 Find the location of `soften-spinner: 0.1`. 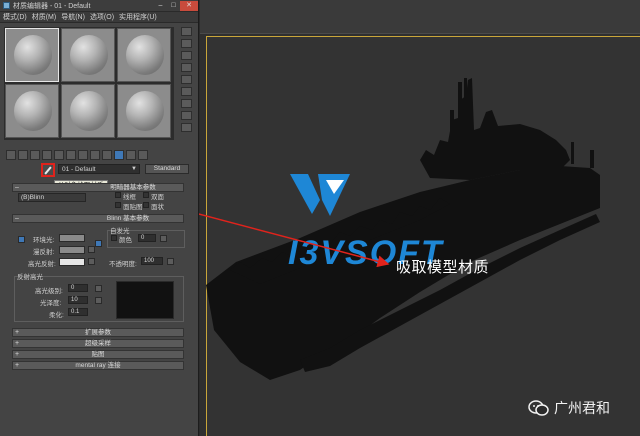

soften-spinner: 0.1 is located at coordinates (78, 312).